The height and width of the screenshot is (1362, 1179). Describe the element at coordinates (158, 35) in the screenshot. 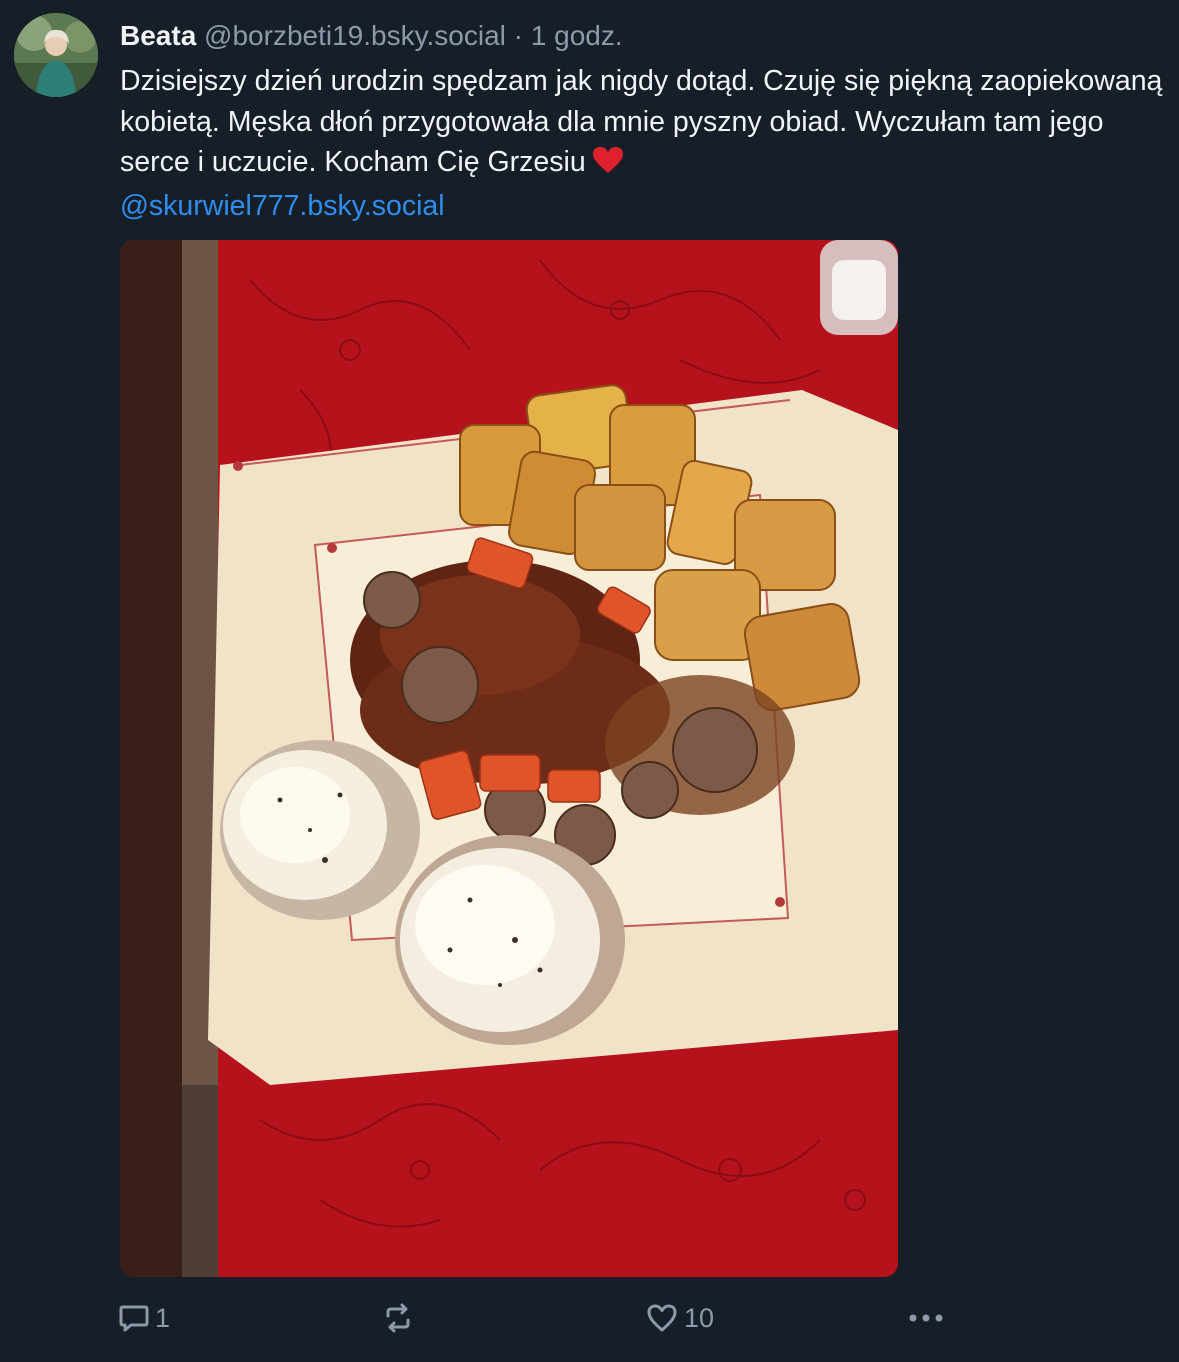

I see `author-name: Beata` at that location.